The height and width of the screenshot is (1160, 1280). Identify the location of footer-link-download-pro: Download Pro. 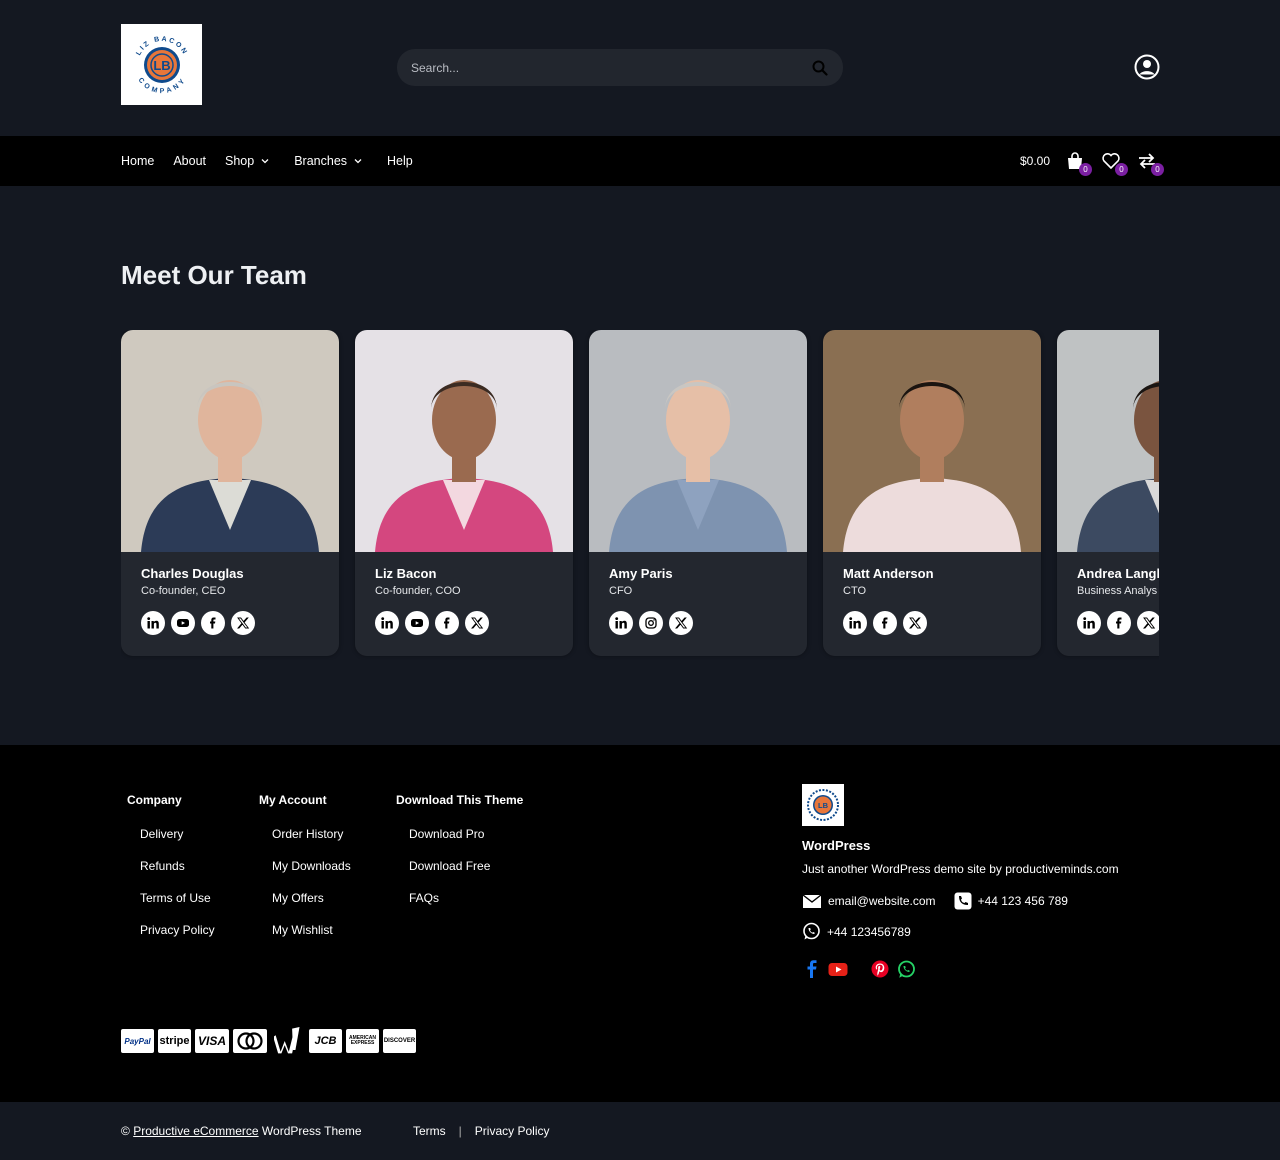
(466, 834).